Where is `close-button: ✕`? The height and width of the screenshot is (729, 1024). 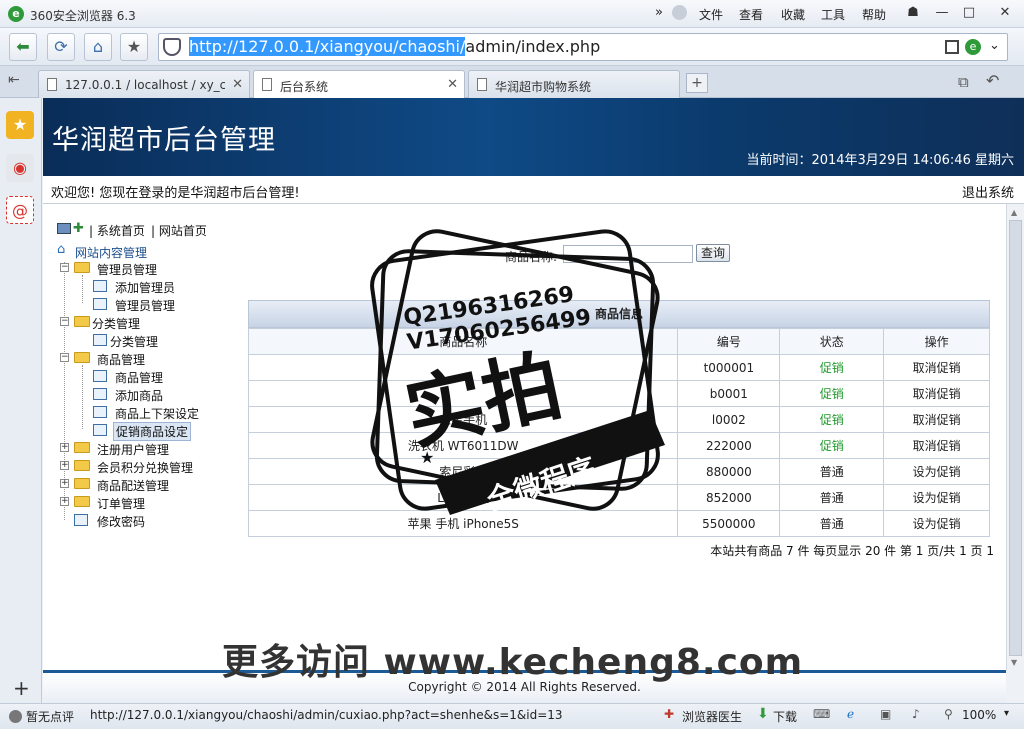
close-button: ✕ is located at coordinates (1005, 13).